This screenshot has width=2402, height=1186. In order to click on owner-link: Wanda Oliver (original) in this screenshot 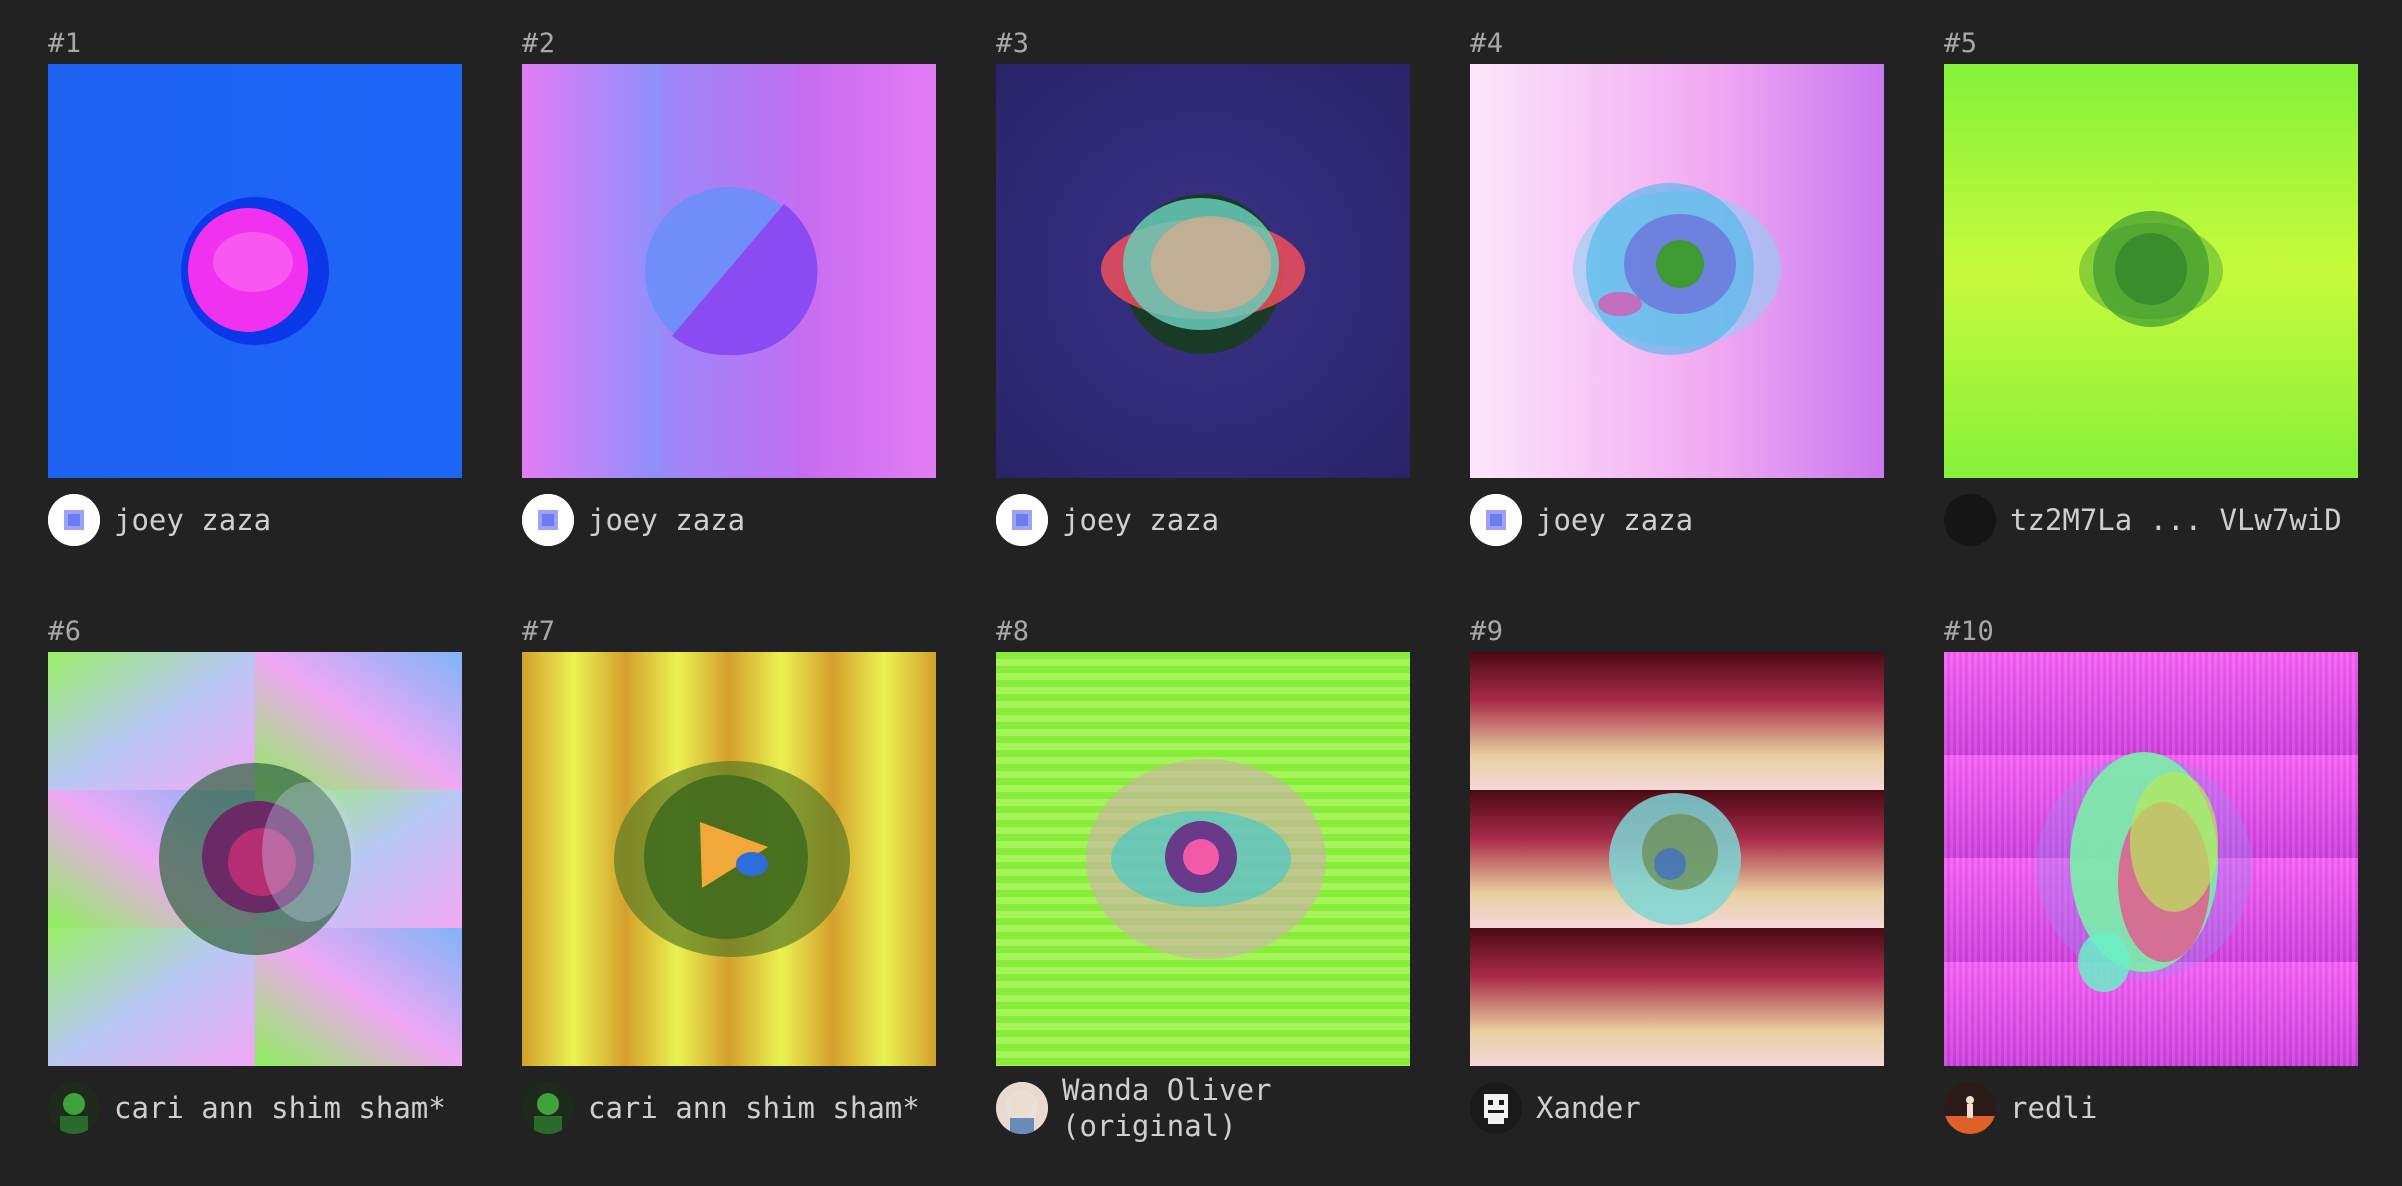, I will do `click(1203, 1108)`.